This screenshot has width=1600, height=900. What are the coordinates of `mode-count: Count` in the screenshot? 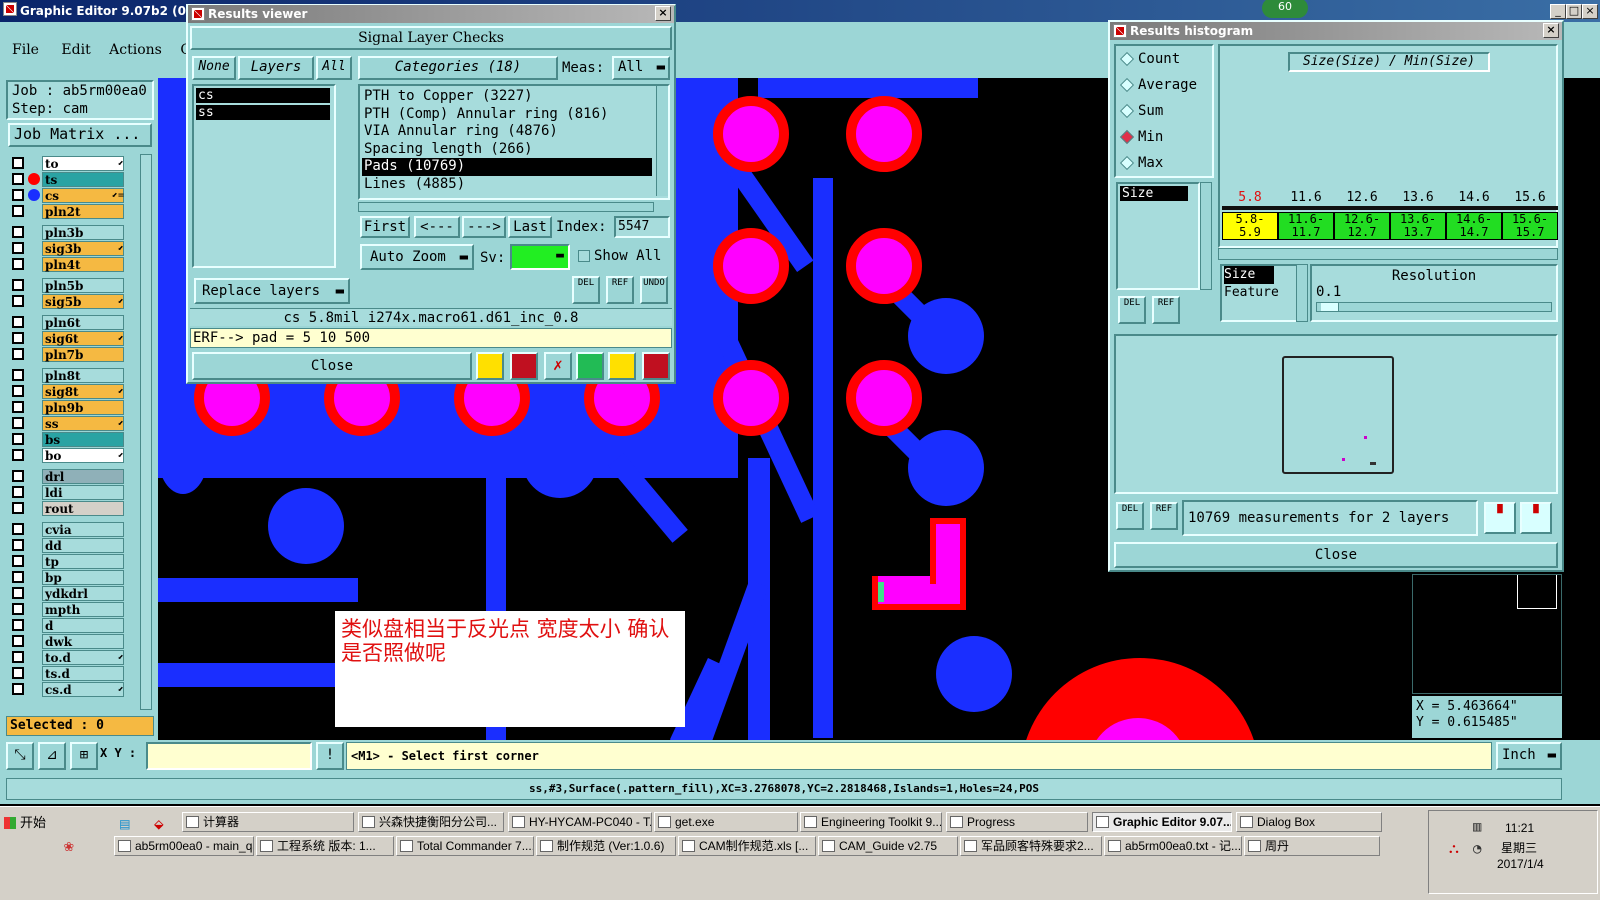 It's located at (1164, 59).